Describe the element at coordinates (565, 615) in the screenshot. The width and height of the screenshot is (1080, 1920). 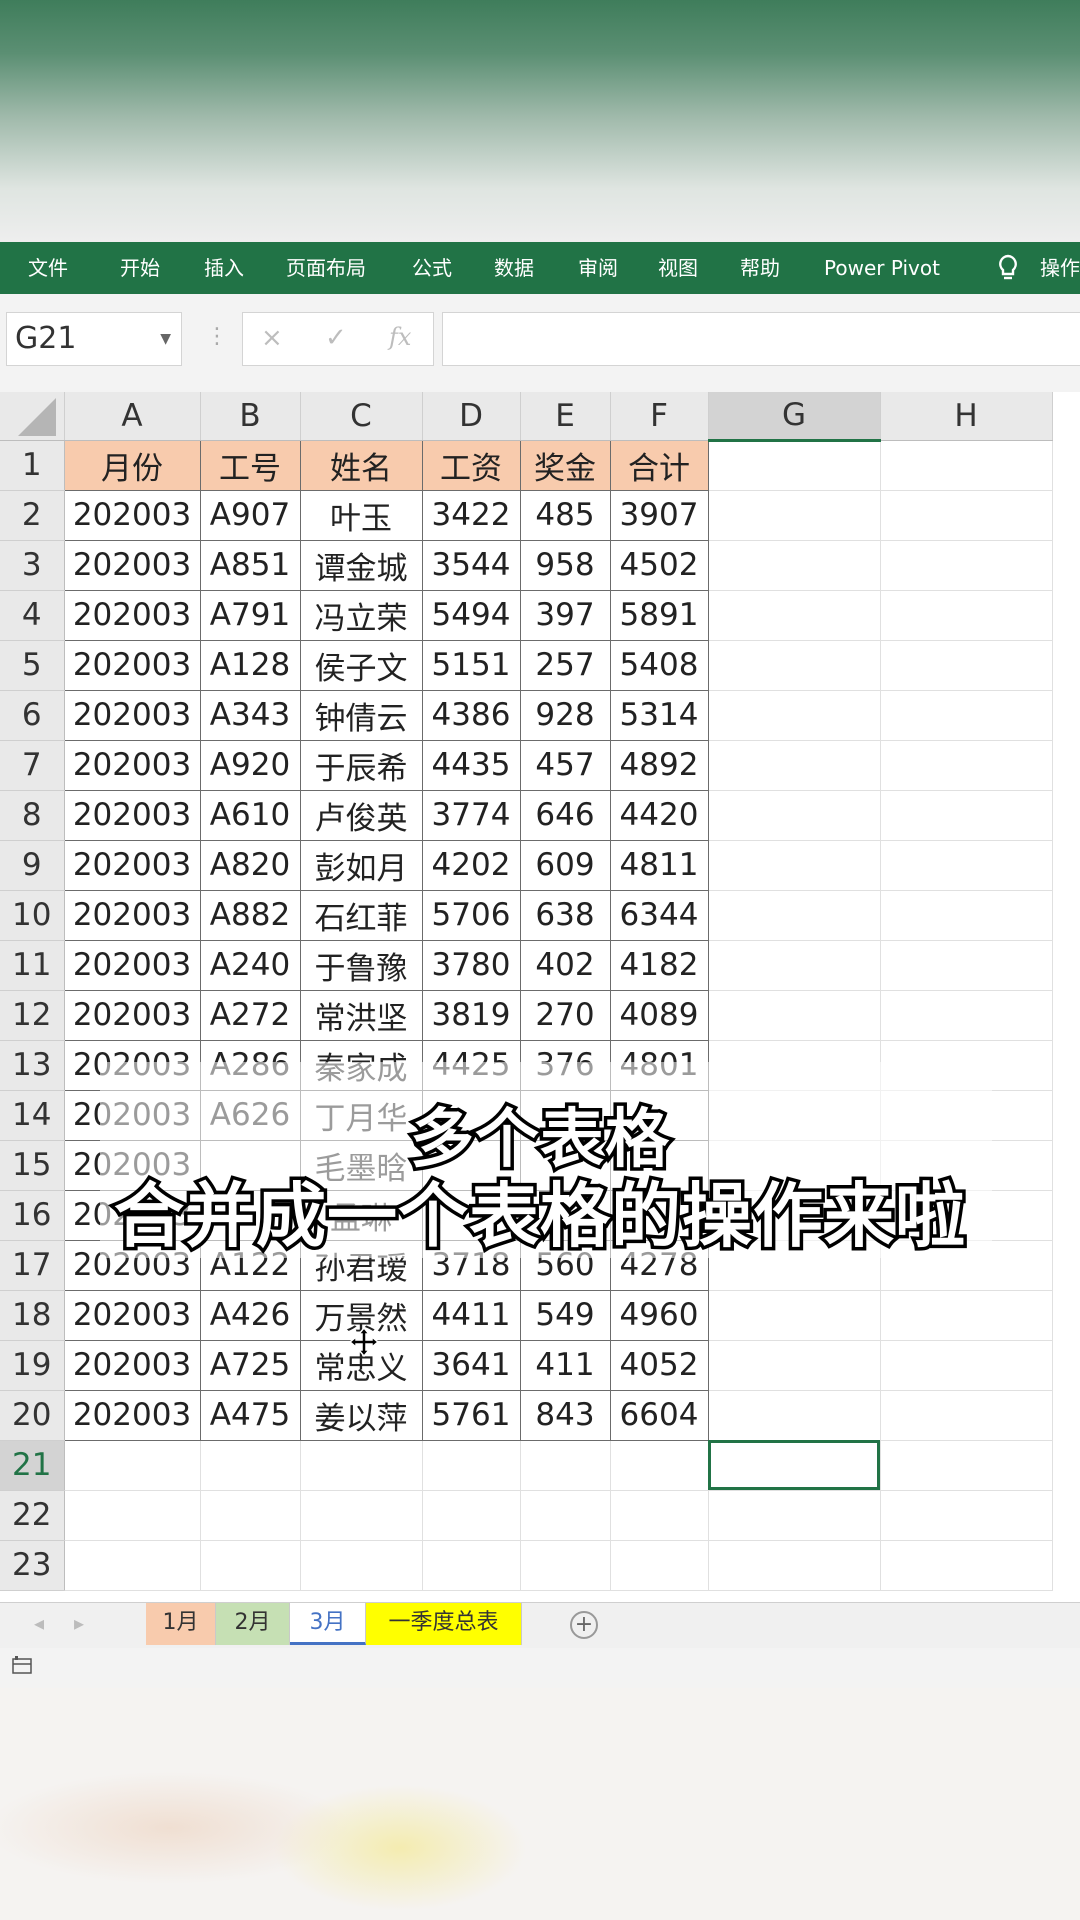
I see `data-cell: 397` at that location.